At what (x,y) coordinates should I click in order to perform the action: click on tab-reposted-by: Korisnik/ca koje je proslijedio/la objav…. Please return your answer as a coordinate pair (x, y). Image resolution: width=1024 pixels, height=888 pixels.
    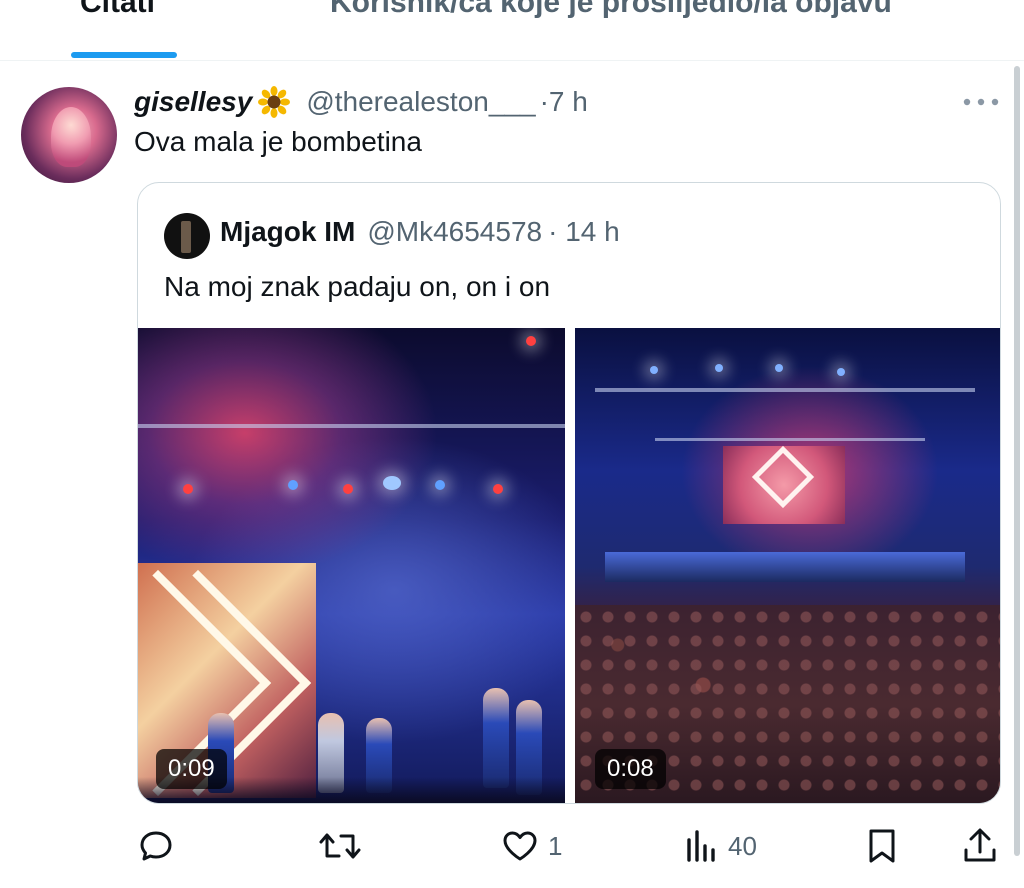
    Looking at the image, I should click on (611, 10).